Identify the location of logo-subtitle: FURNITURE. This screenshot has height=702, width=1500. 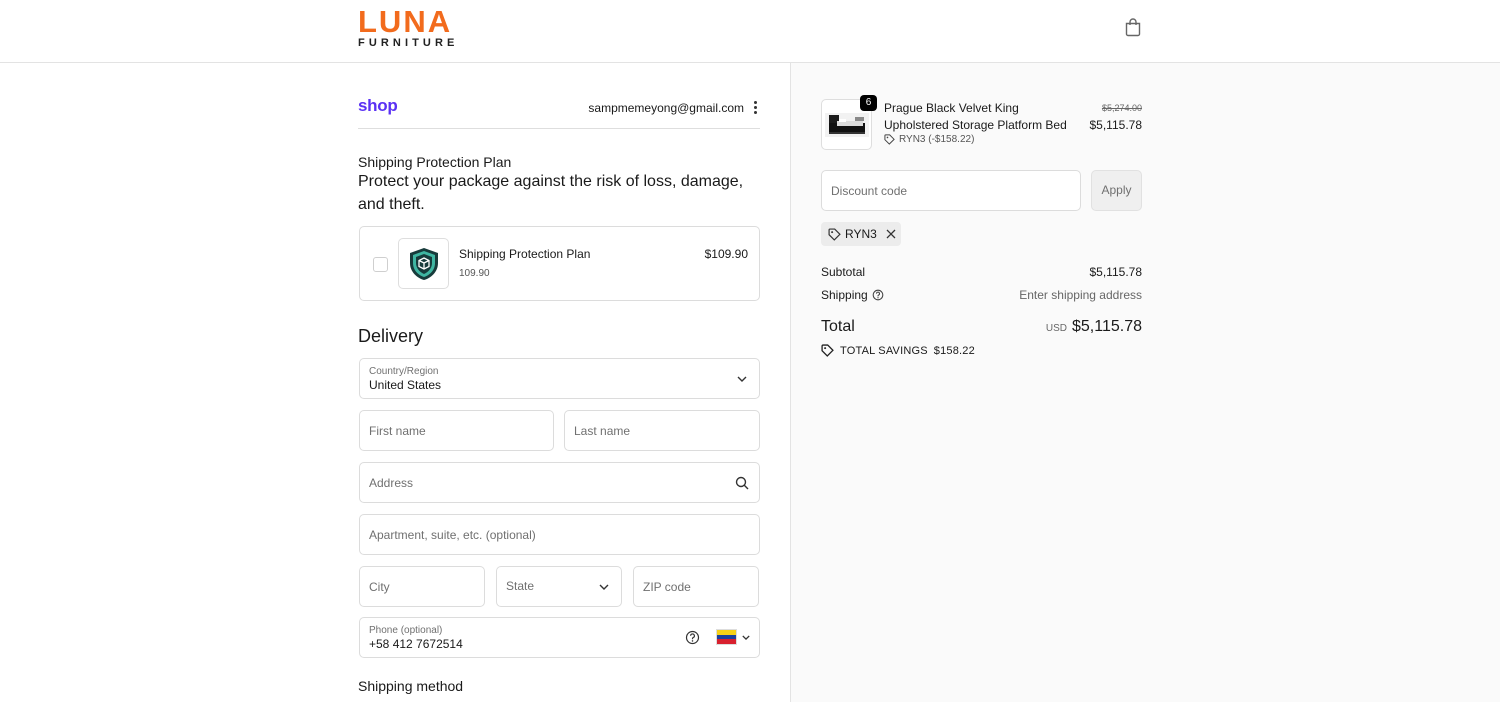
(408, 43).